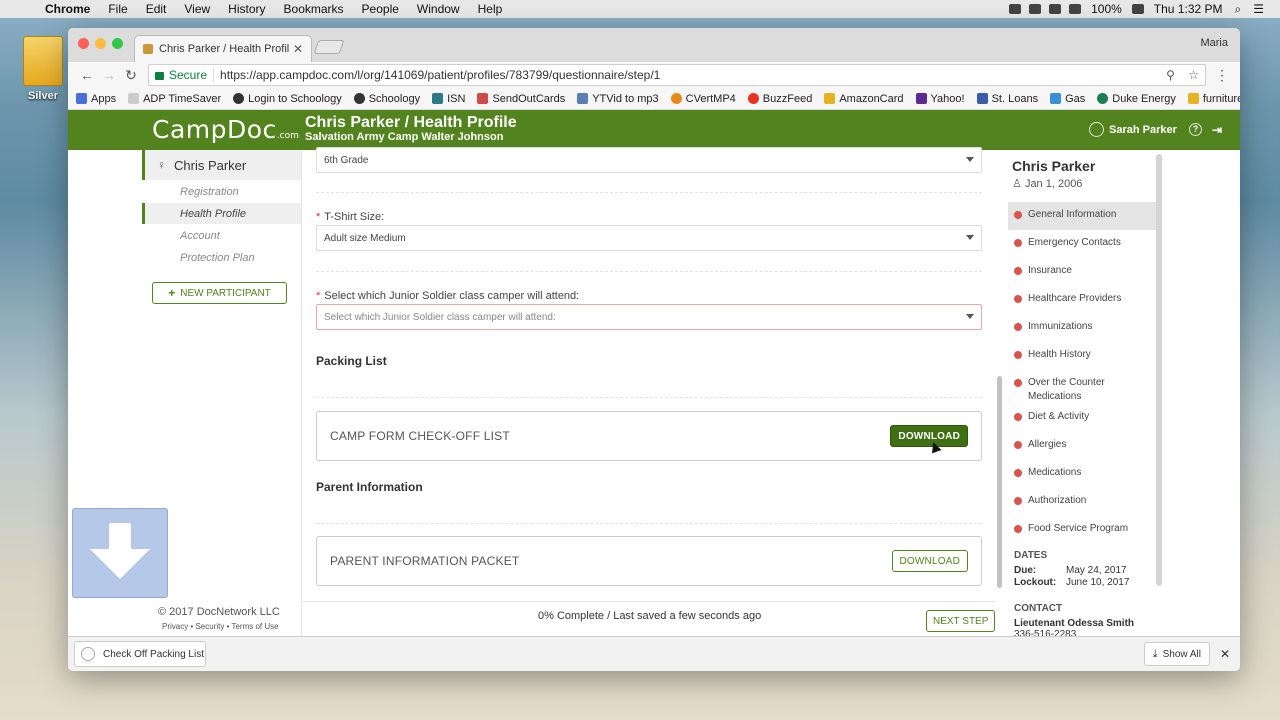 This screenshot has width=1280, height=720. I want to click on bookmark-furniturecc: furnitureCC, so click(1213, 99).